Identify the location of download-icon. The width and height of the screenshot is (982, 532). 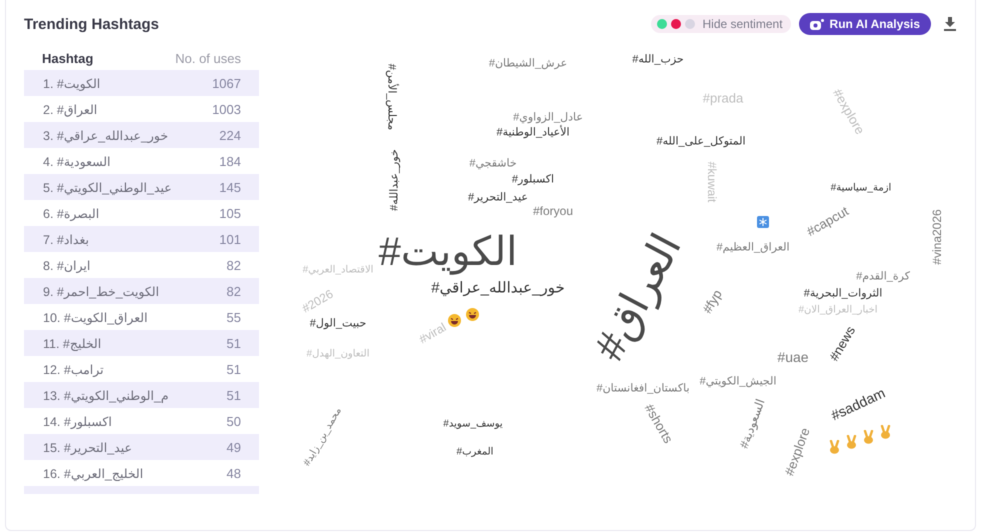
(950, 24).